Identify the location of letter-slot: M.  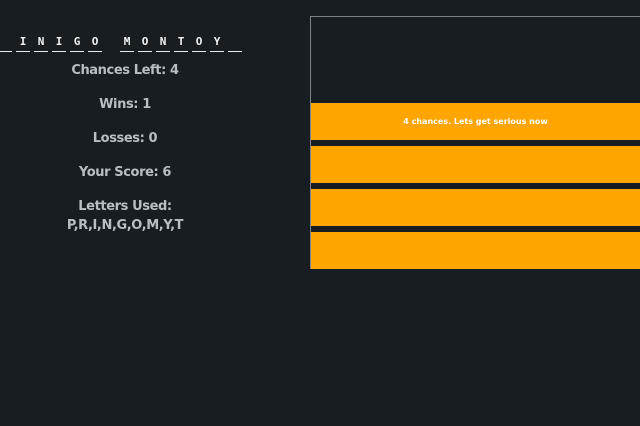
(127, 43).